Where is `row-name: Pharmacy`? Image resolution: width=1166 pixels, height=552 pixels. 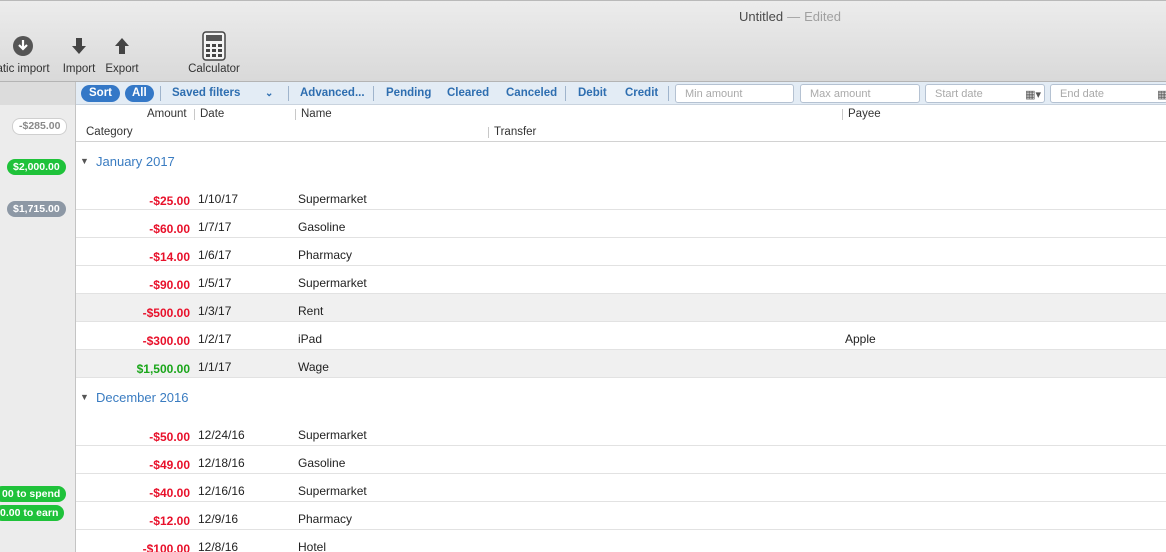
row-name: Pharmacy is located at coordinates (325, 255).